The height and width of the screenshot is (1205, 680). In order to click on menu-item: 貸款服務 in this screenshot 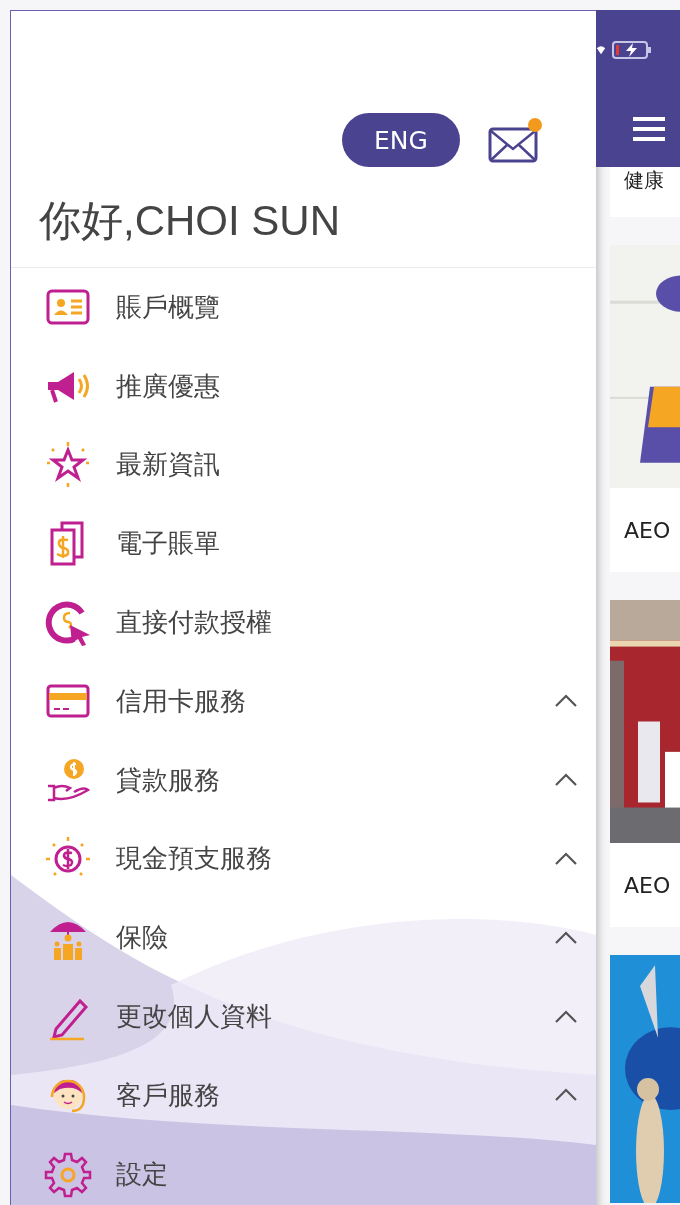, I will do `click(303, 780)`.